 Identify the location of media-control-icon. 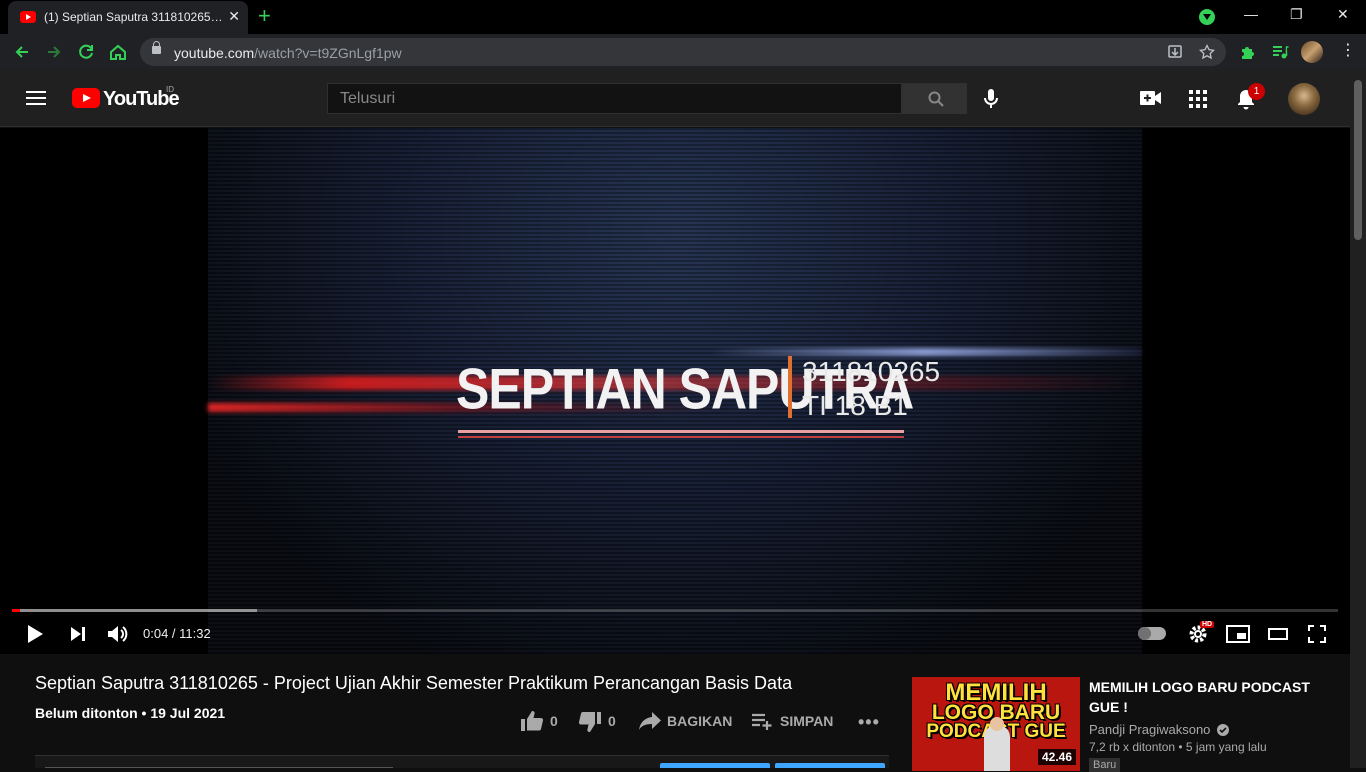
(1280, 52).